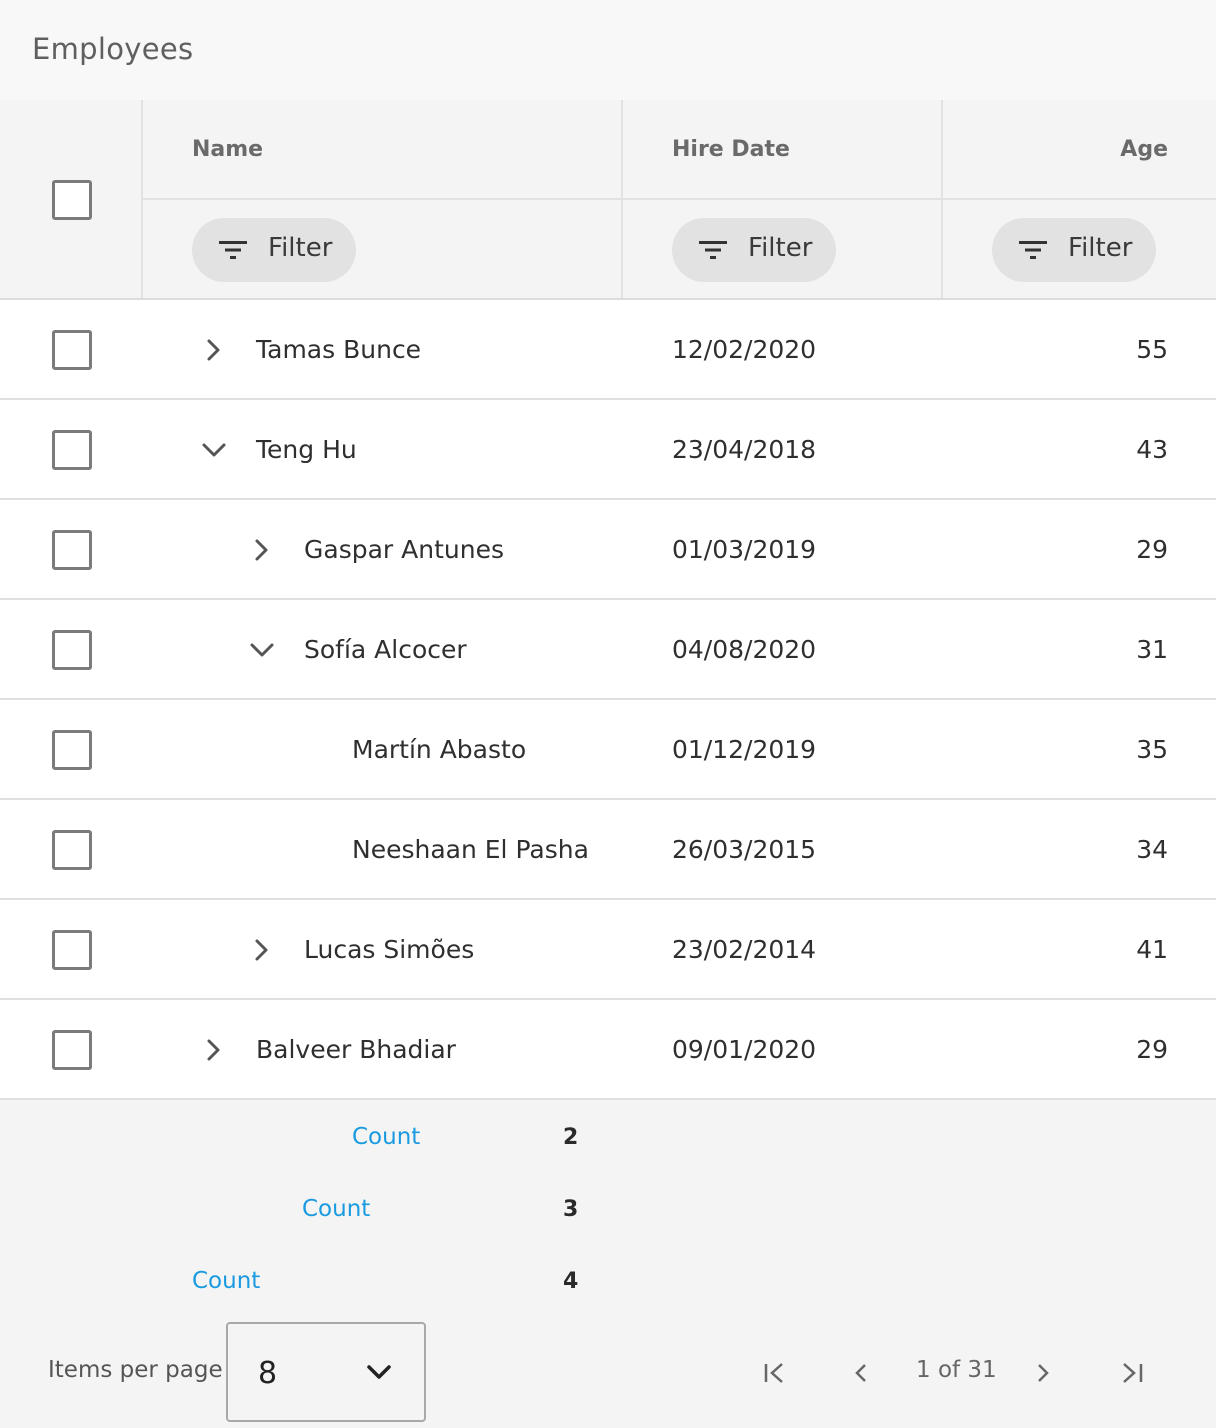 This screenshot has width=1216, height=1428. I want to click on cell-name: Sofía Alcocer, so click(385, 649).